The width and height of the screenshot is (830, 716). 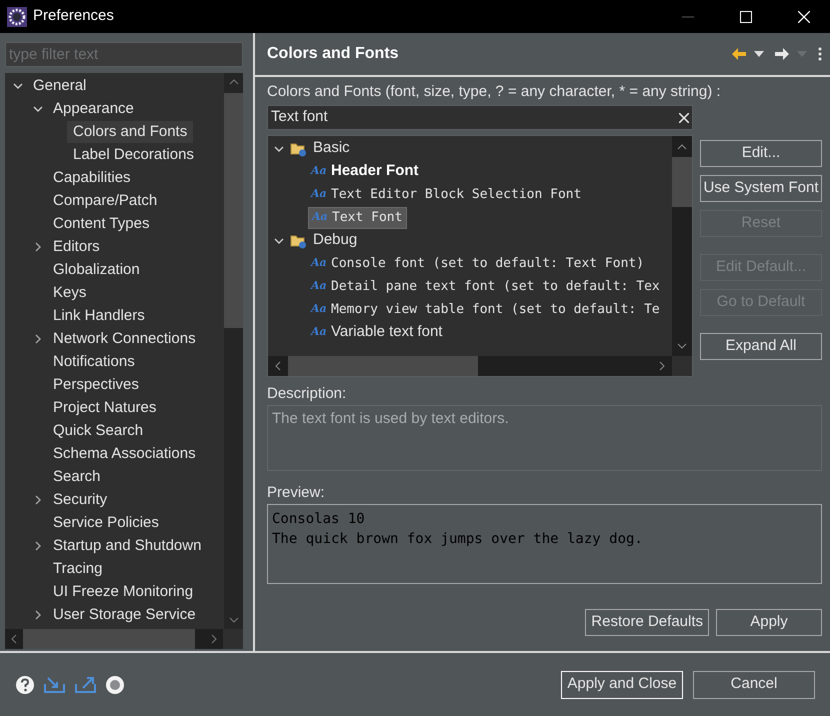 I want to click on tree-item: Notifications, so click(x=94, y=361).